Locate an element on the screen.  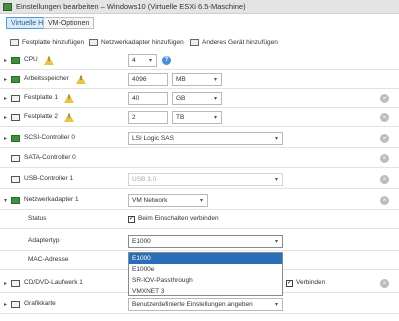
sata-label: SATA-Controller 0 is located at coordinates (50, 157).